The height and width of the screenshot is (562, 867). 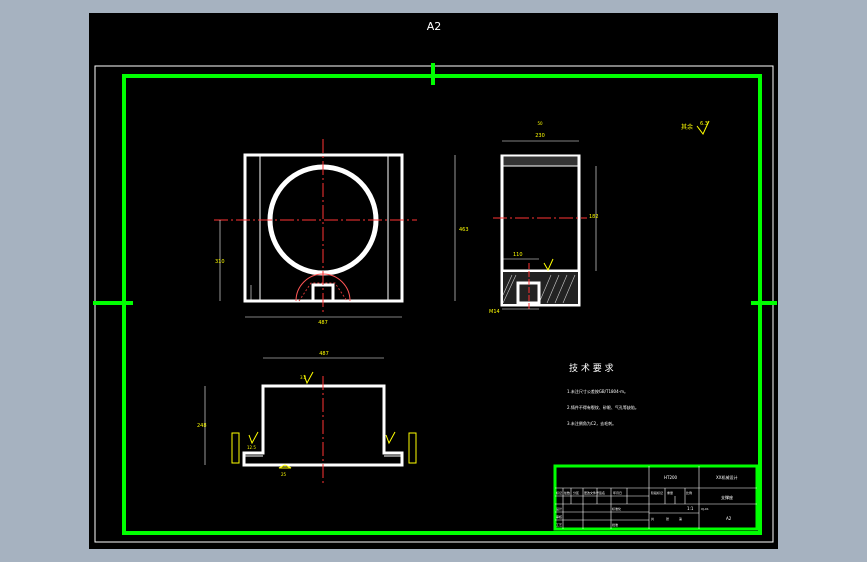 I want to click on roughness-note: 其余, so click(x=687, y=127).